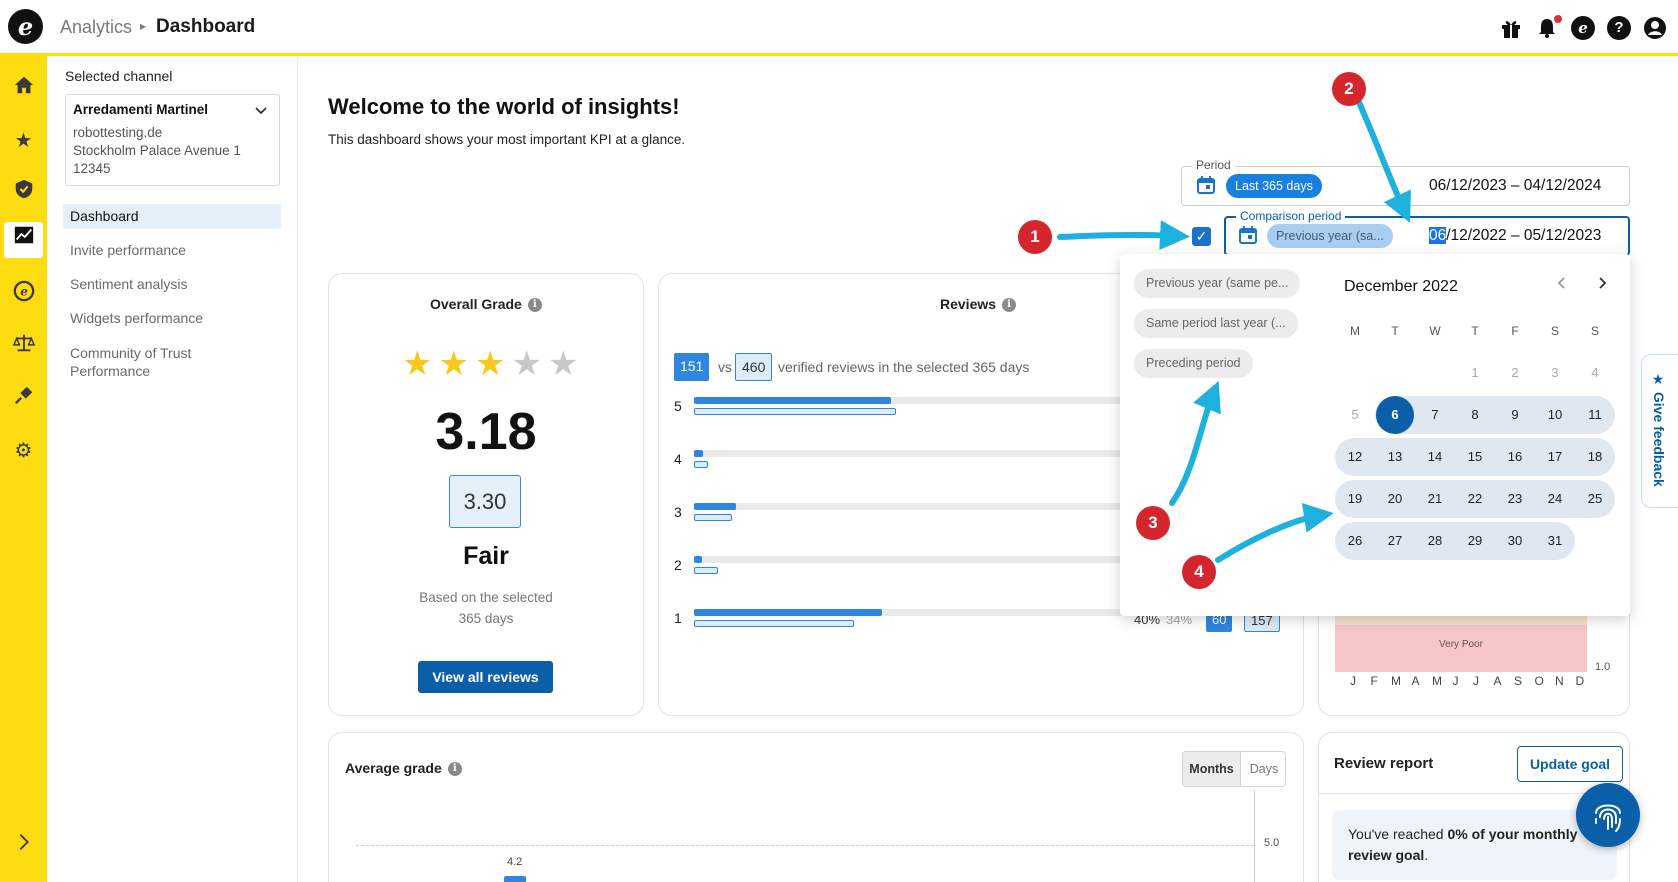 This screenshot has height=882, width=1678. What do you see at coordinates (678, 618) in the screenshot?
I see `star-row-label: 1` at bounding box center [678, 618].